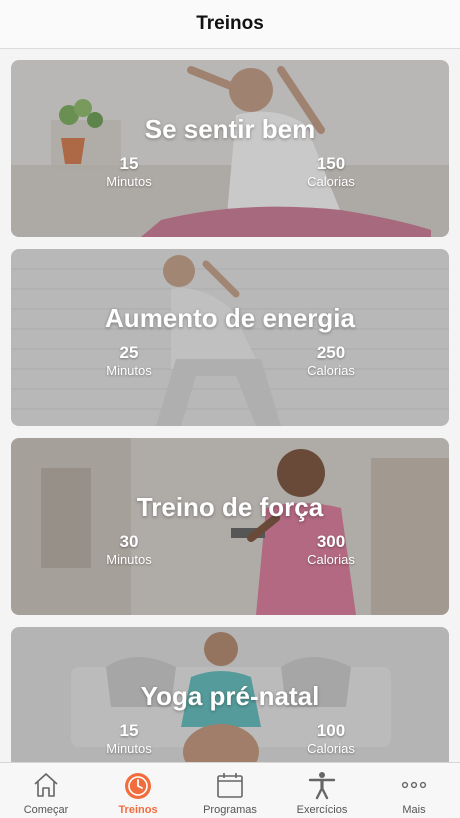  Describe the element at coordinates (138, 810) in the screenshot. I see `tab-label: Treinos` at that location.